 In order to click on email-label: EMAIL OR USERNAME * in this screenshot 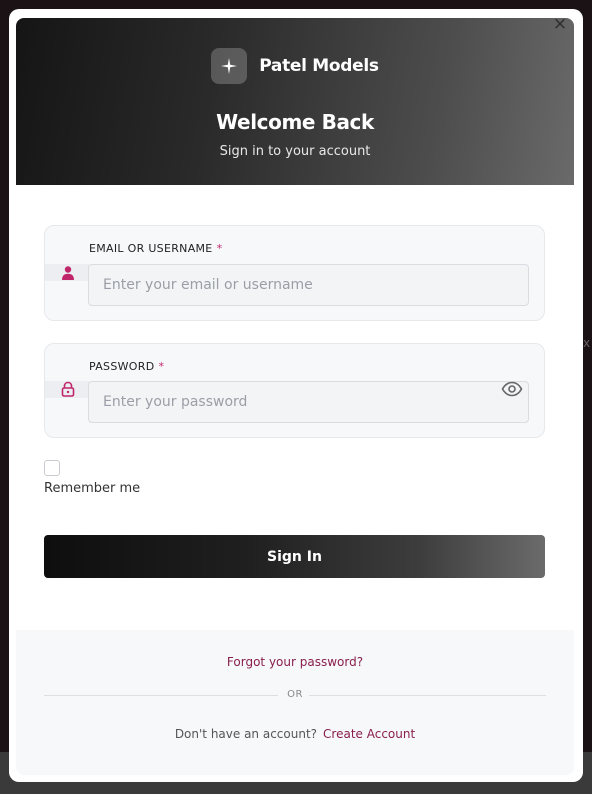, I will do `click(155, 248)`.